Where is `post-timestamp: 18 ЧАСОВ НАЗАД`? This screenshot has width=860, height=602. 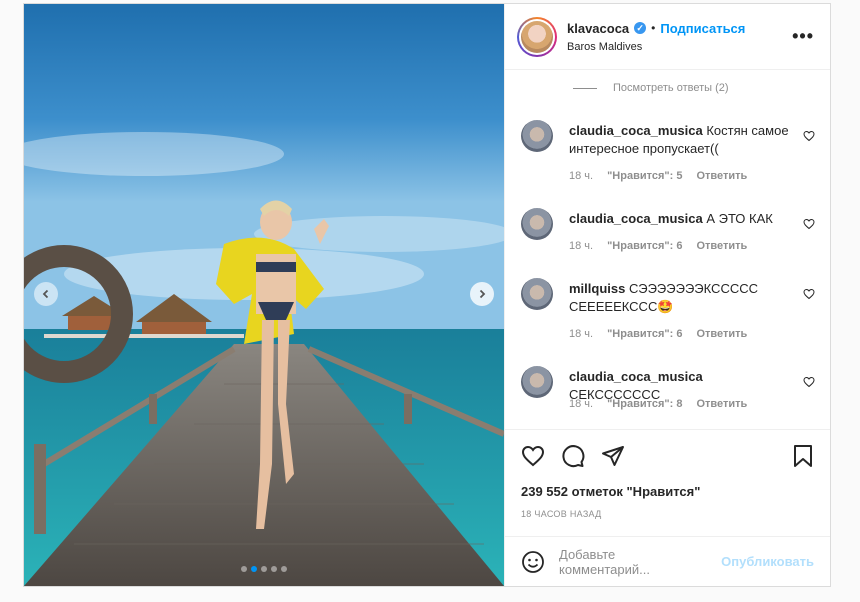
post-timestamp: 18 ЧАСОВ НАЗАД is located at coordinates (561, 514).